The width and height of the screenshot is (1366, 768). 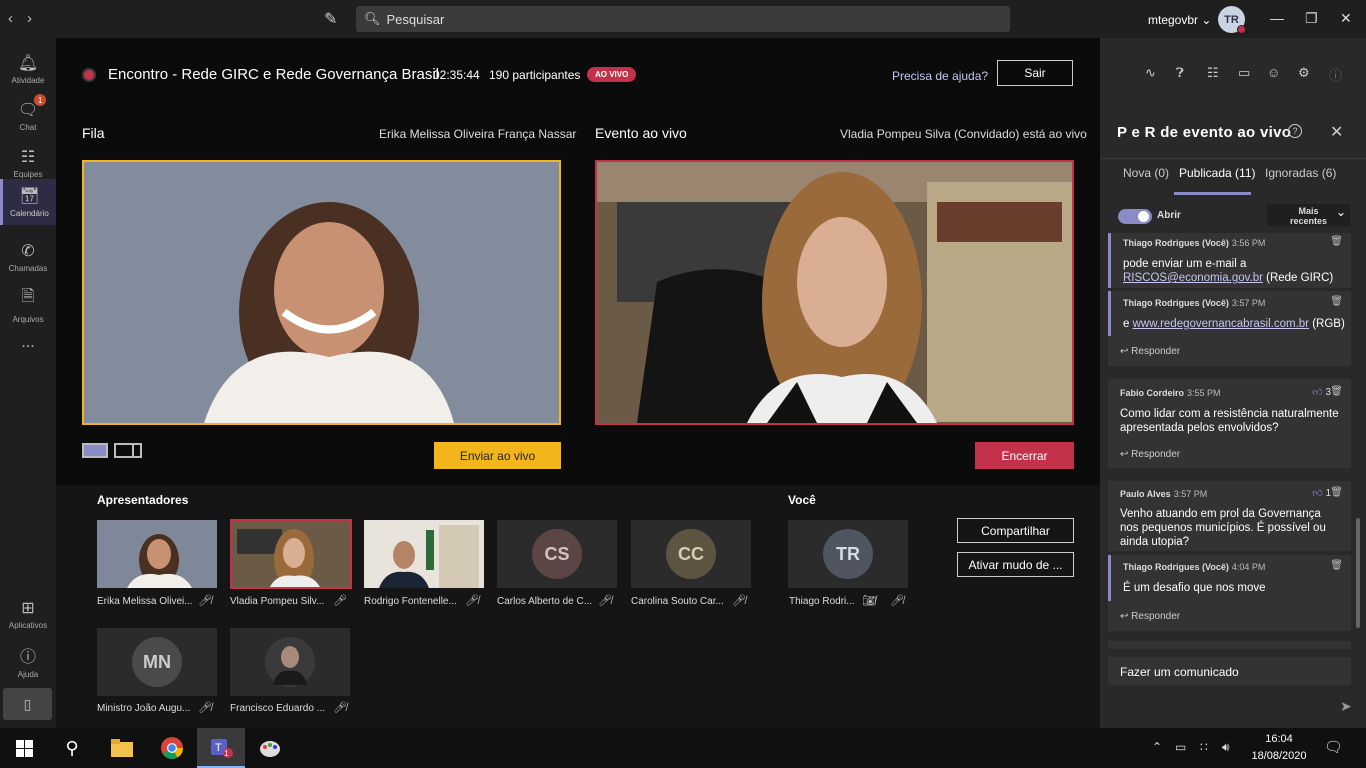 What do you see at coordinates (122, 748) in the screenshot?
I see `file-explorer-icon` at bounding box center [122, 748].